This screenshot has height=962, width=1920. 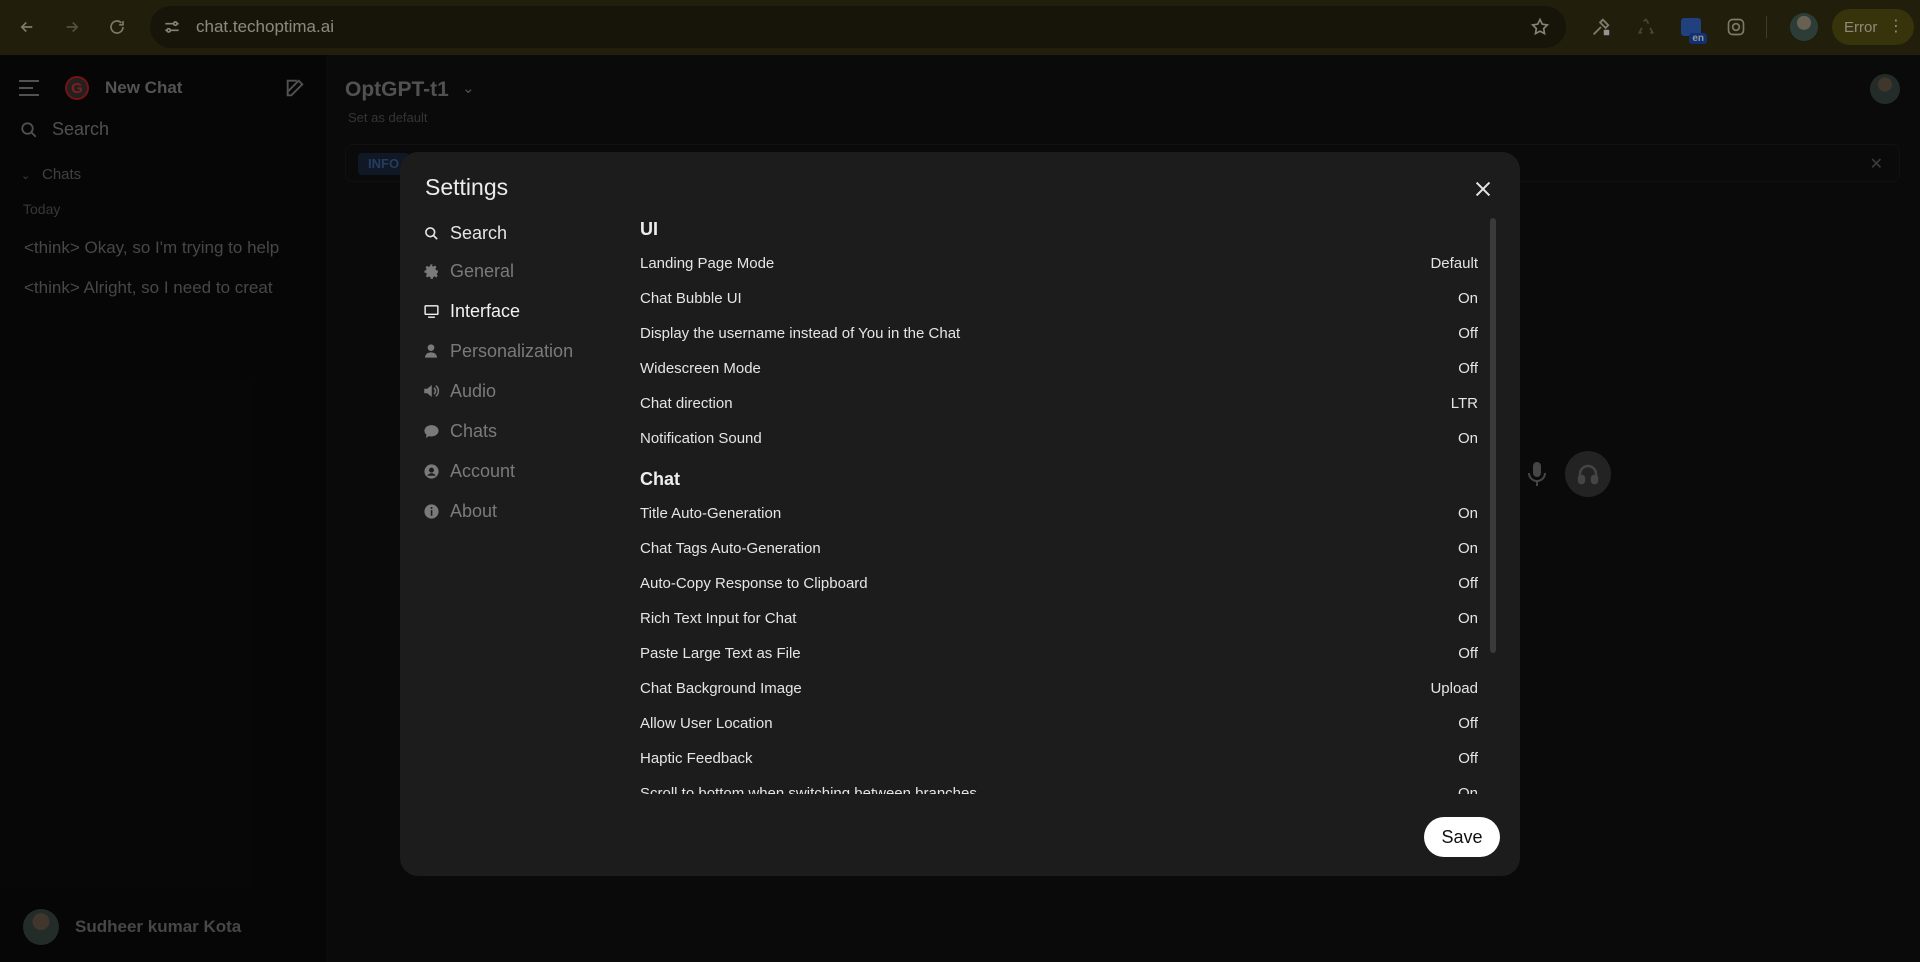 I want to click on setting-row: Notification Sound On, so click(x=1059, y=439).